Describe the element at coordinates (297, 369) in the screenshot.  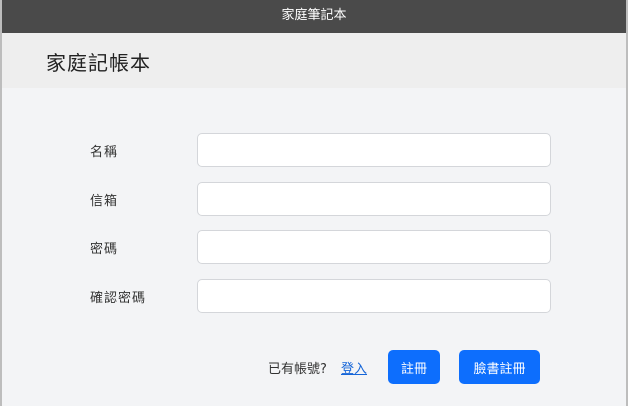
I see `has-account-prompt: 已有帳號?` at that location.